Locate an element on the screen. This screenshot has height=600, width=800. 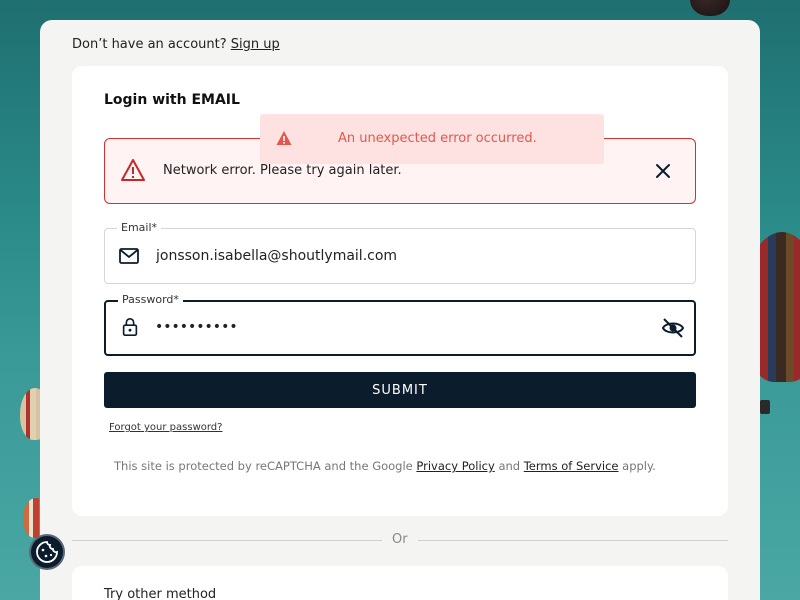
privacy-policy-link: Privacy Policy is located at coordinates (455, 466).